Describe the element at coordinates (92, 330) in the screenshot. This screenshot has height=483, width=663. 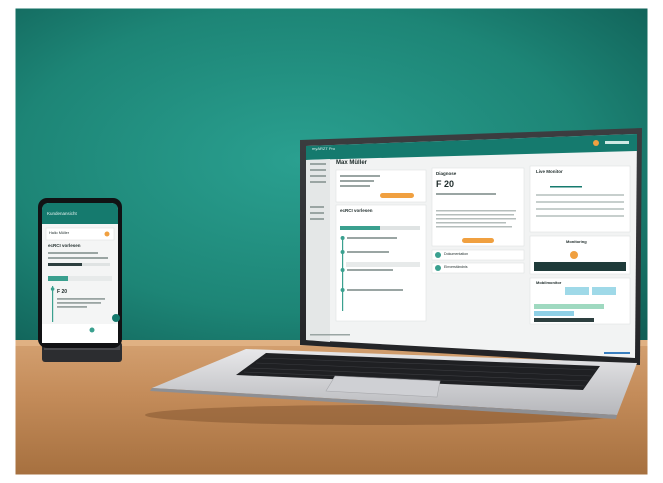
I see `phone-nav-icon` at that location.